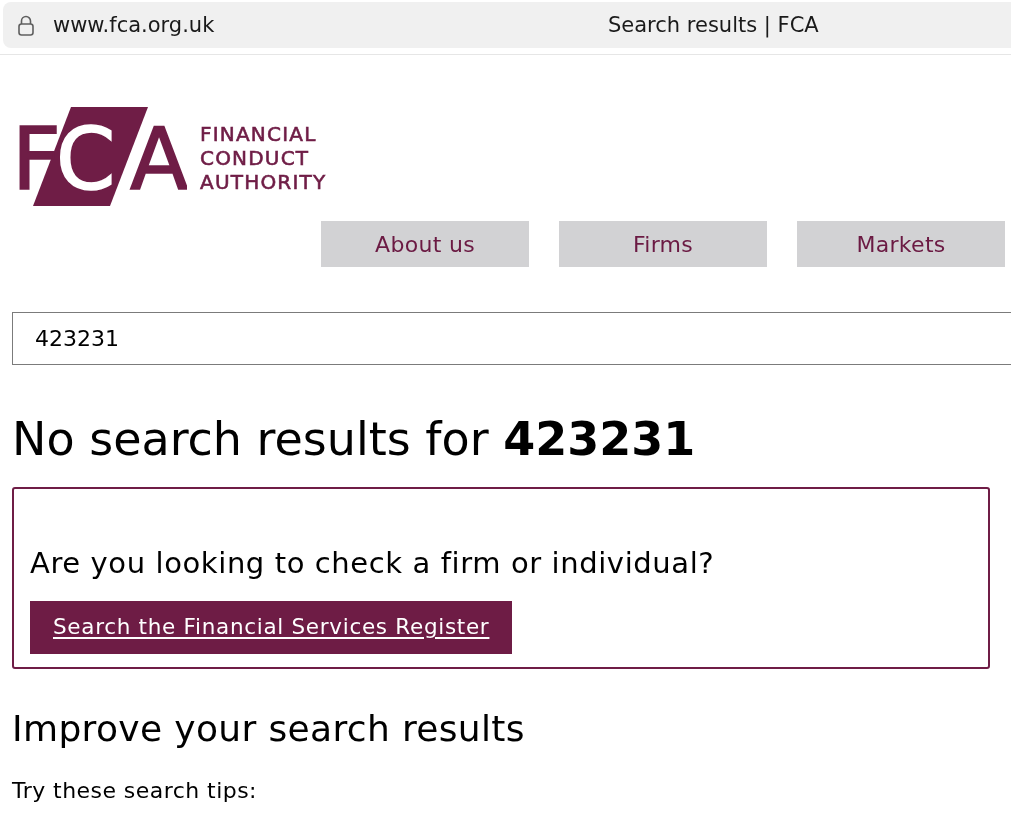 The height and width of the screenshot is (828, 1011). Describe the element at coordinates (373, 563) in the screenshot. I see `register-question: Are you looking to check a firm or individual?` at that location.